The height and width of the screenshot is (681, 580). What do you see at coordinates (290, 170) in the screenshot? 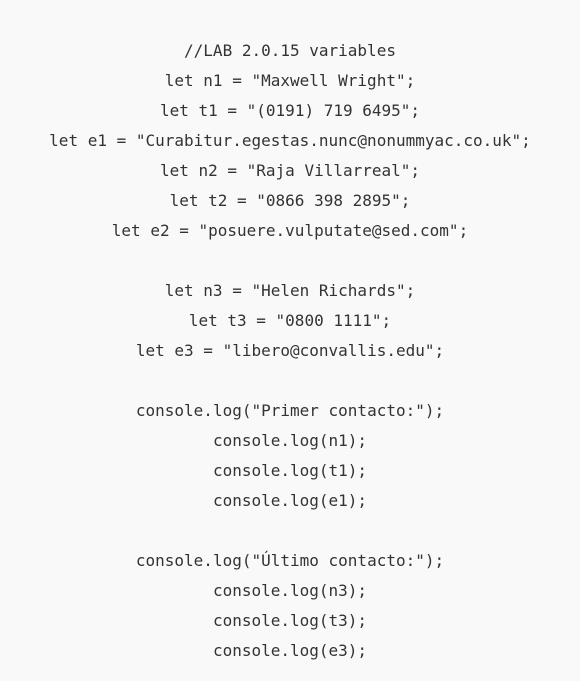
I see `code-line-n2: let n2 = "Raja Villarreal";` at bounding box center [290, 170].